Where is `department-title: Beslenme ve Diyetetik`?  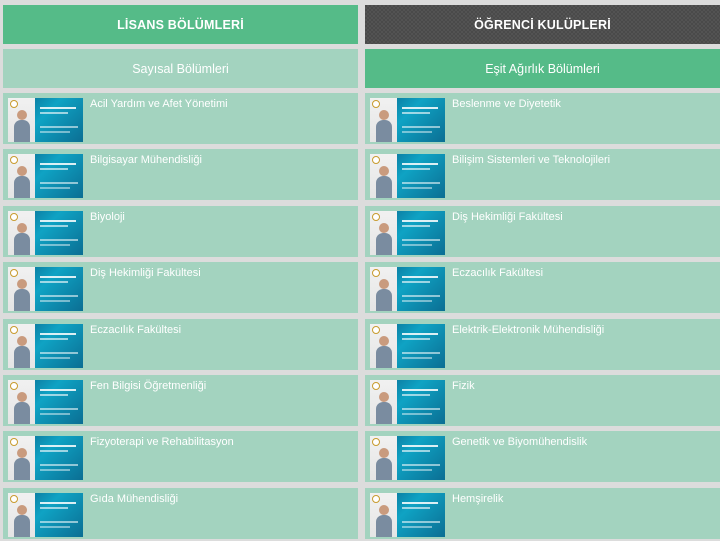 department-title: Beslenme ve Diyetetik is located at coordinates (506, 104).